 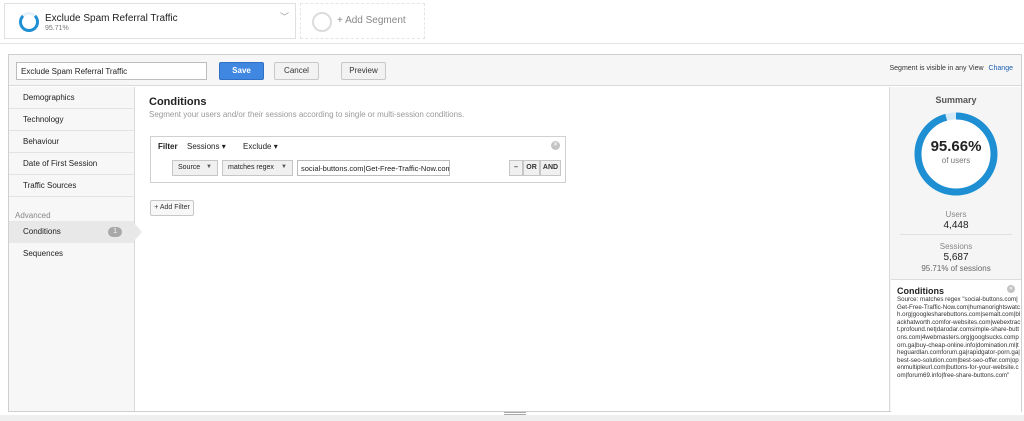 What do you see at coordinates (1000, 68) in the screenshot?
I see `change-link: Change` at bounding box center [1000, 68].